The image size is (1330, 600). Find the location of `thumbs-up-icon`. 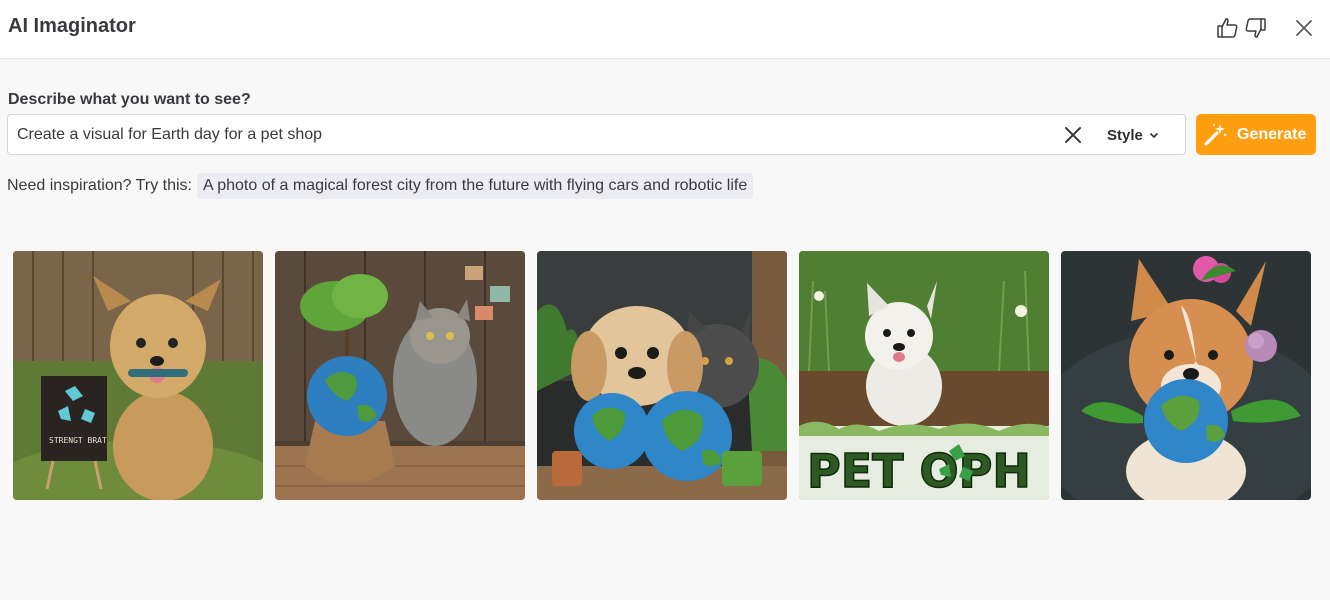

thumbs-up-icon is located at coordinates (1228, 28).